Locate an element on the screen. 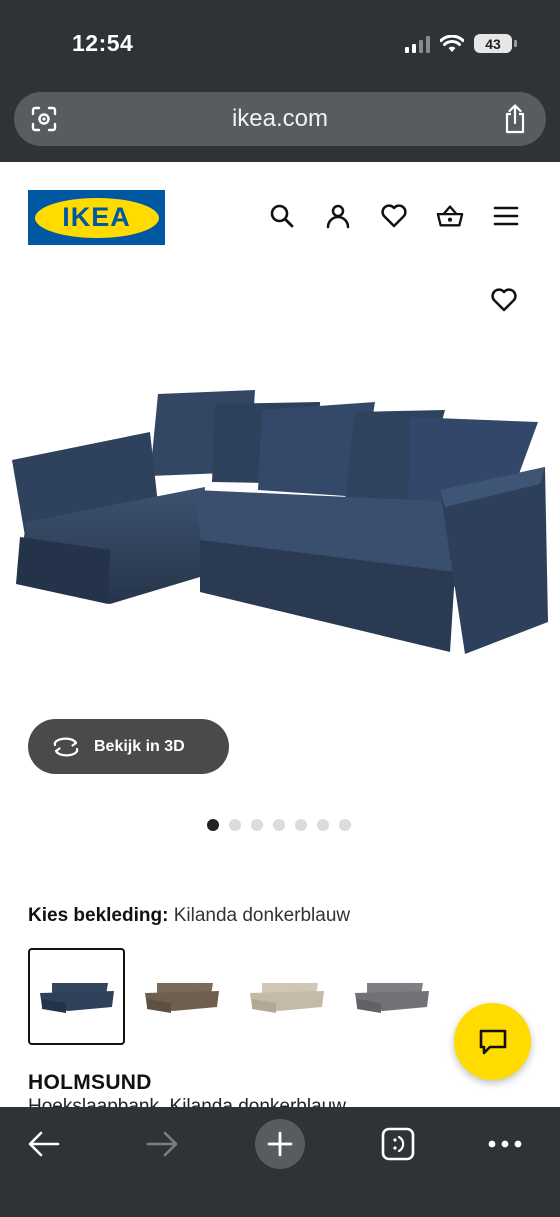 The image size is (560, 1217). chat-button is located at coordinates (492, 1041).